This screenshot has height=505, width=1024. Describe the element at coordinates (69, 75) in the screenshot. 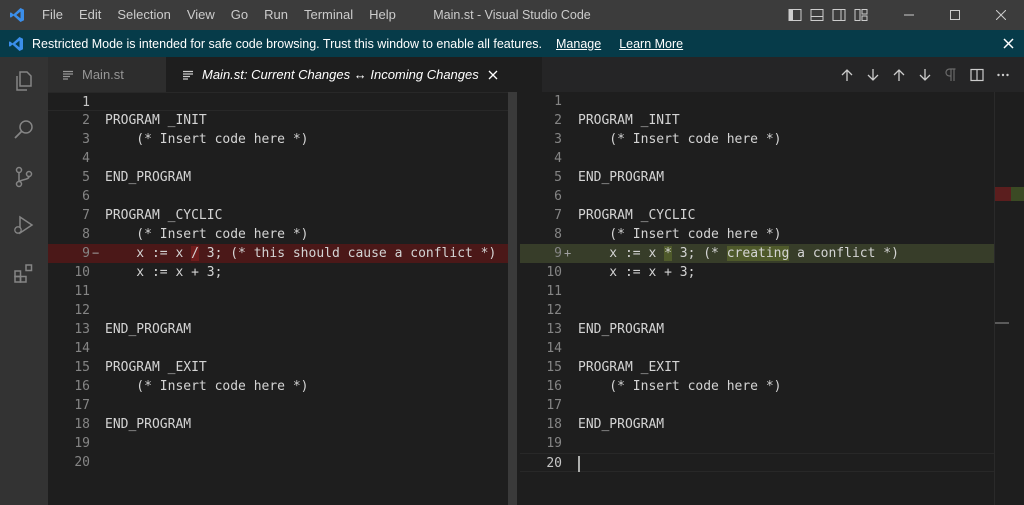

I see `file-lines-icon` at that location.